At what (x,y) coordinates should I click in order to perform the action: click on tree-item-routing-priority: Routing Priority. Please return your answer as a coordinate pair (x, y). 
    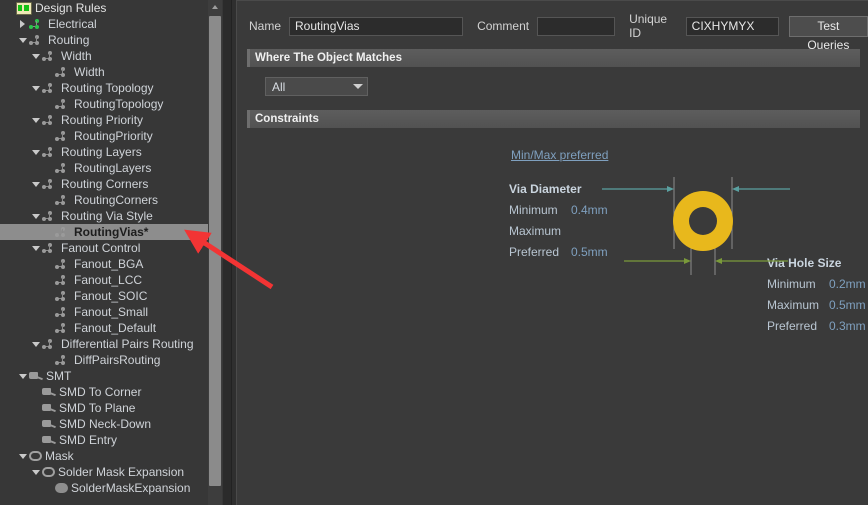
    Looking at the image, I should click on (106, 120).